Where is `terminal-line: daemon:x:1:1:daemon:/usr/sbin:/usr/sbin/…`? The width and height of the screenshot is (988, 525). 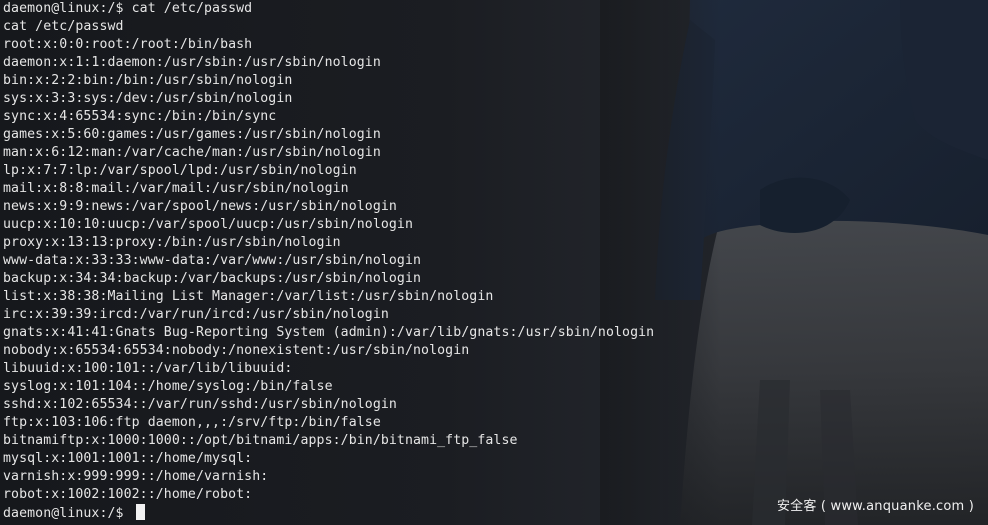 terminal-line: daemon:x:1:1:daemon:/usr/sbin:/usr/sbin/… is located at coordinates (192, 62).